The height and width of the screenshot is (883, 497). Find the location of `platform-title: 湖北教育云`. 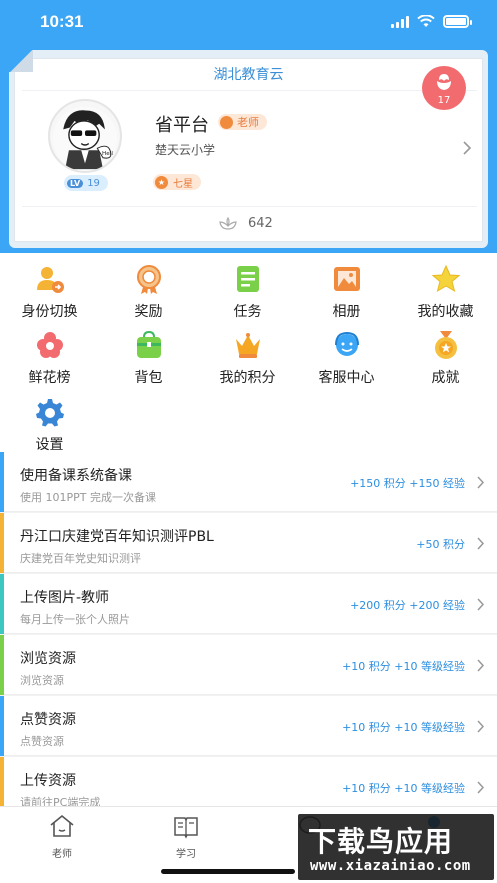

platform-title: 湖北教育云 is located at coordinates (248, 75).